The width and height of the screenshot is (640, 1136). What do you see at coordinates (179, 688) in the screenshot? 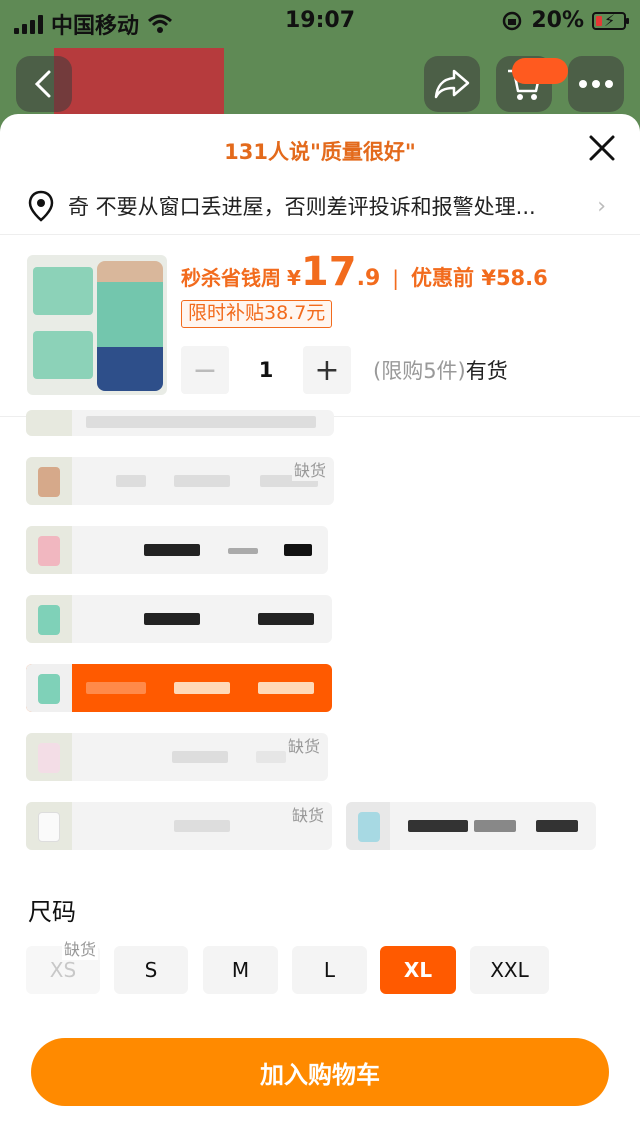
I see `variant-option-selected` at bounding box center [179, 688].